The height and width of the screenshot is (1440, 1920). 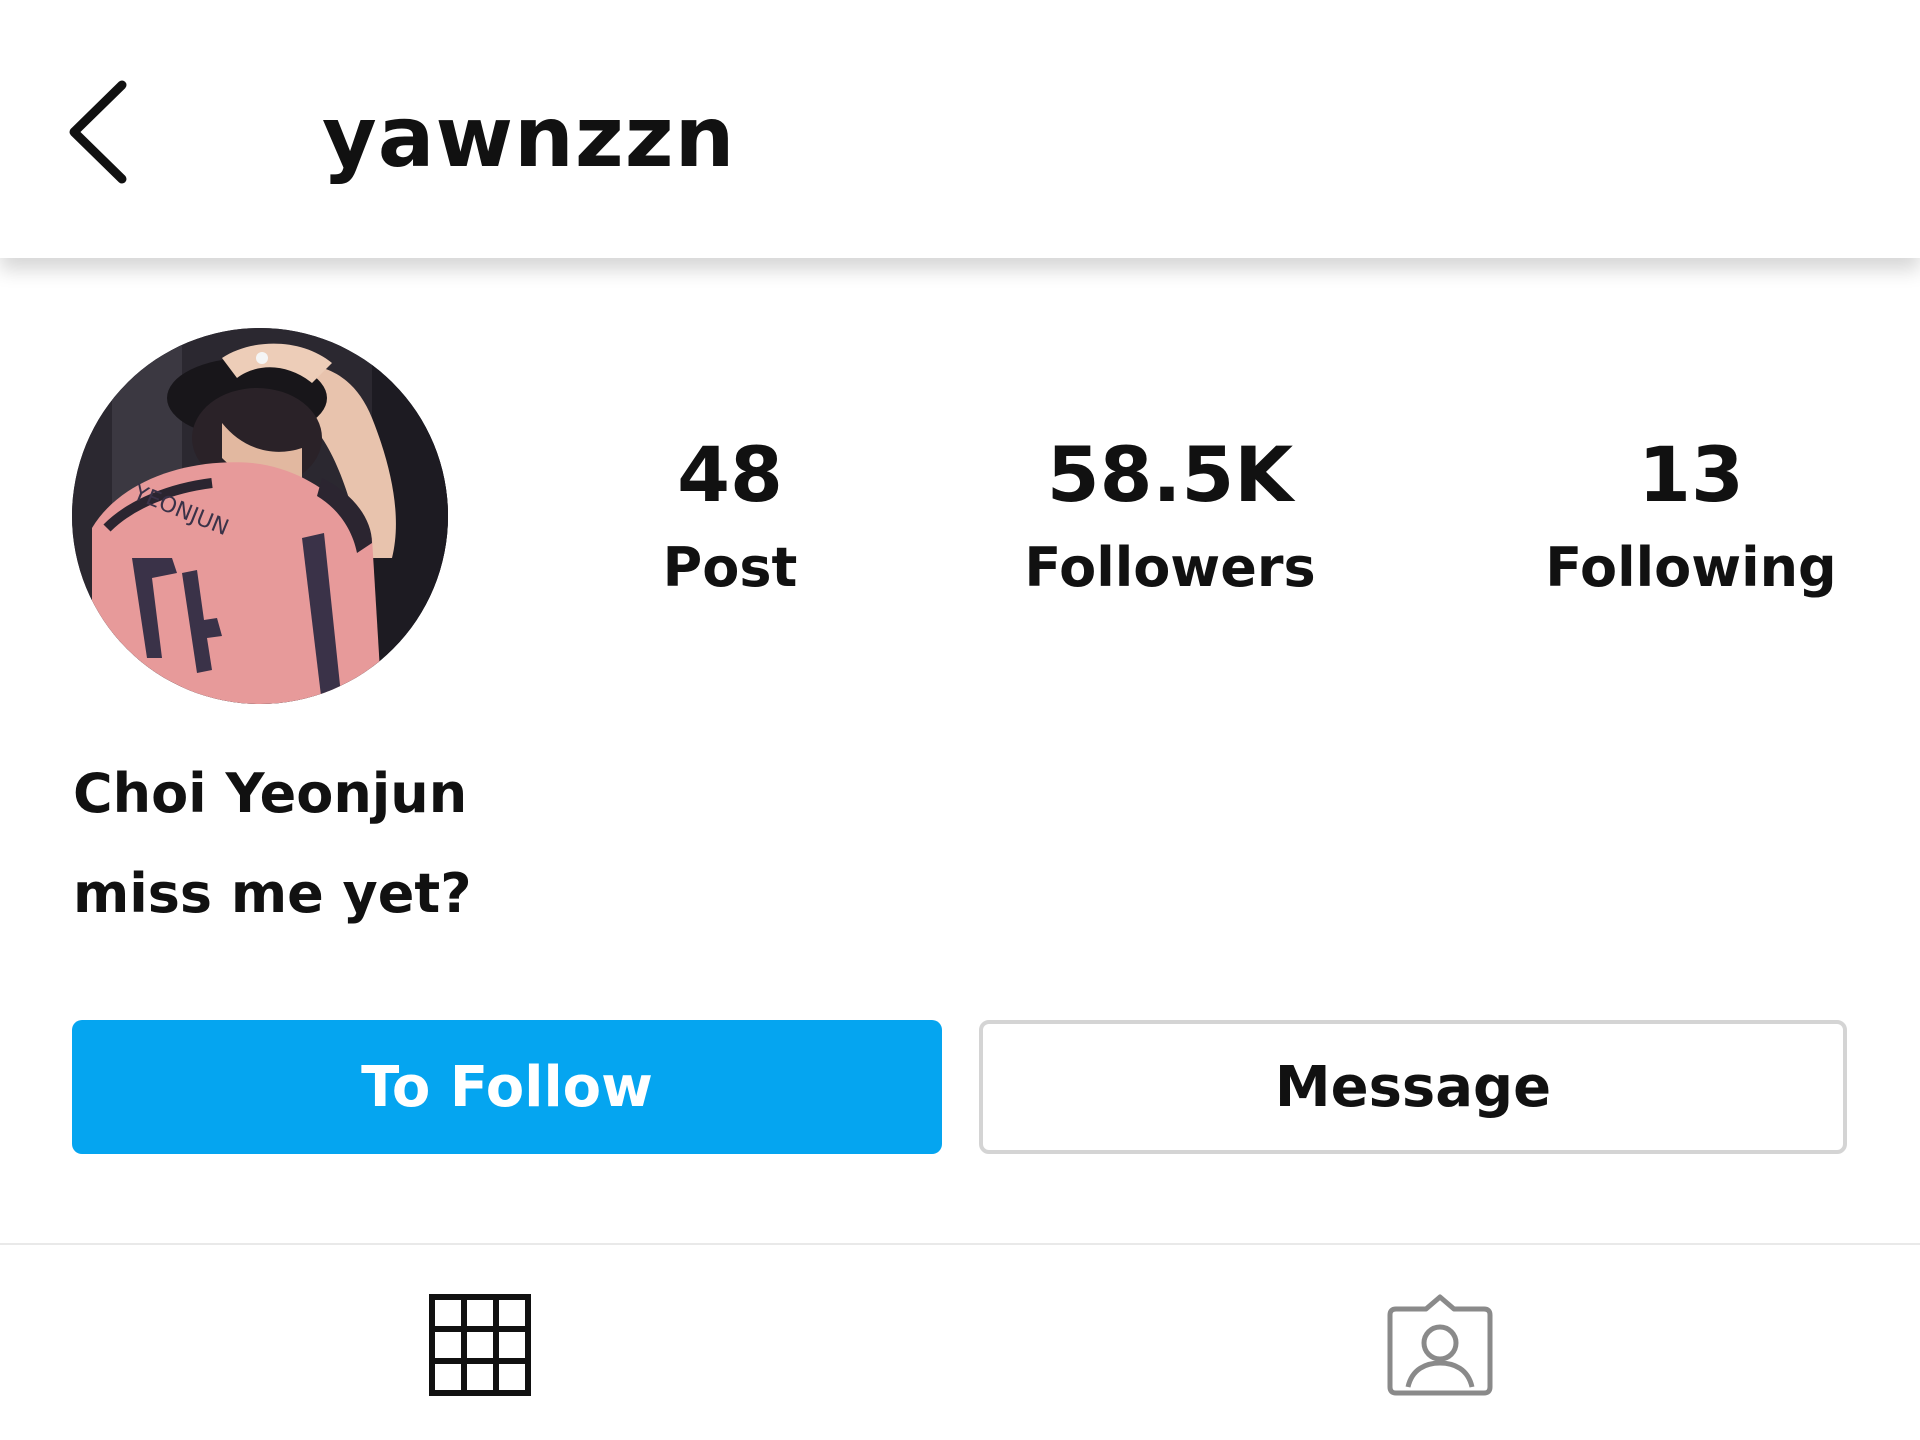 I want to click on followers-count: 58.5K, so click(x=1170, y=474).